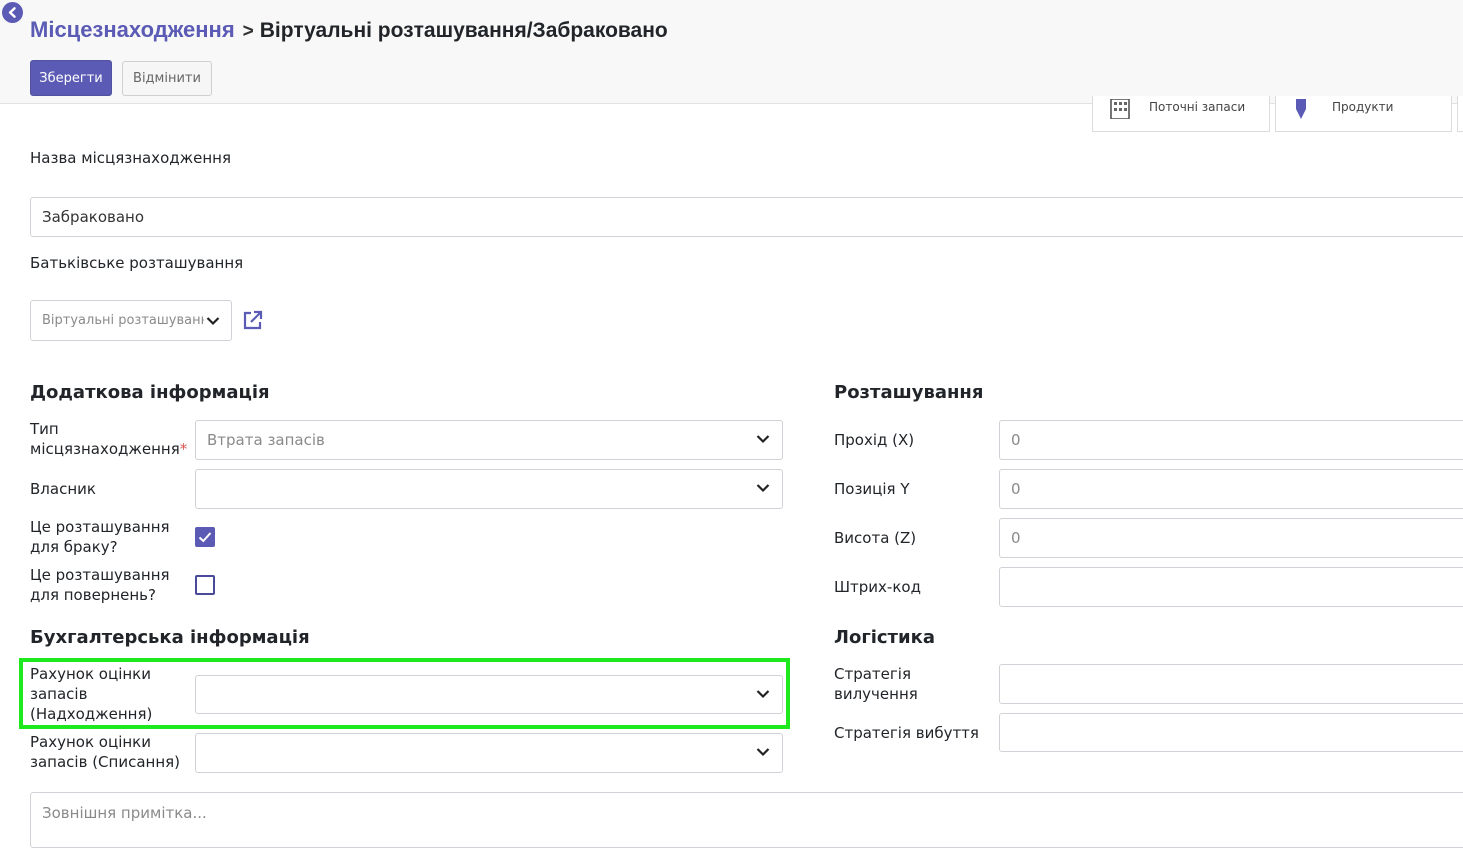  I want to click on scrap-location-label-line2: для браку?, so click(74, 547).